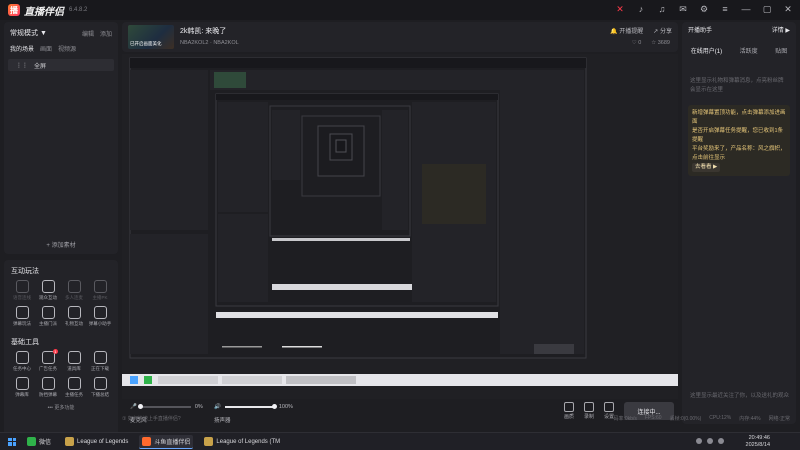 This screenshot has height=450, width=800. Describe the element at coordinates (100, 290) in the screenshot. I see `tool-anchor-pk: 主播PK` at that location.